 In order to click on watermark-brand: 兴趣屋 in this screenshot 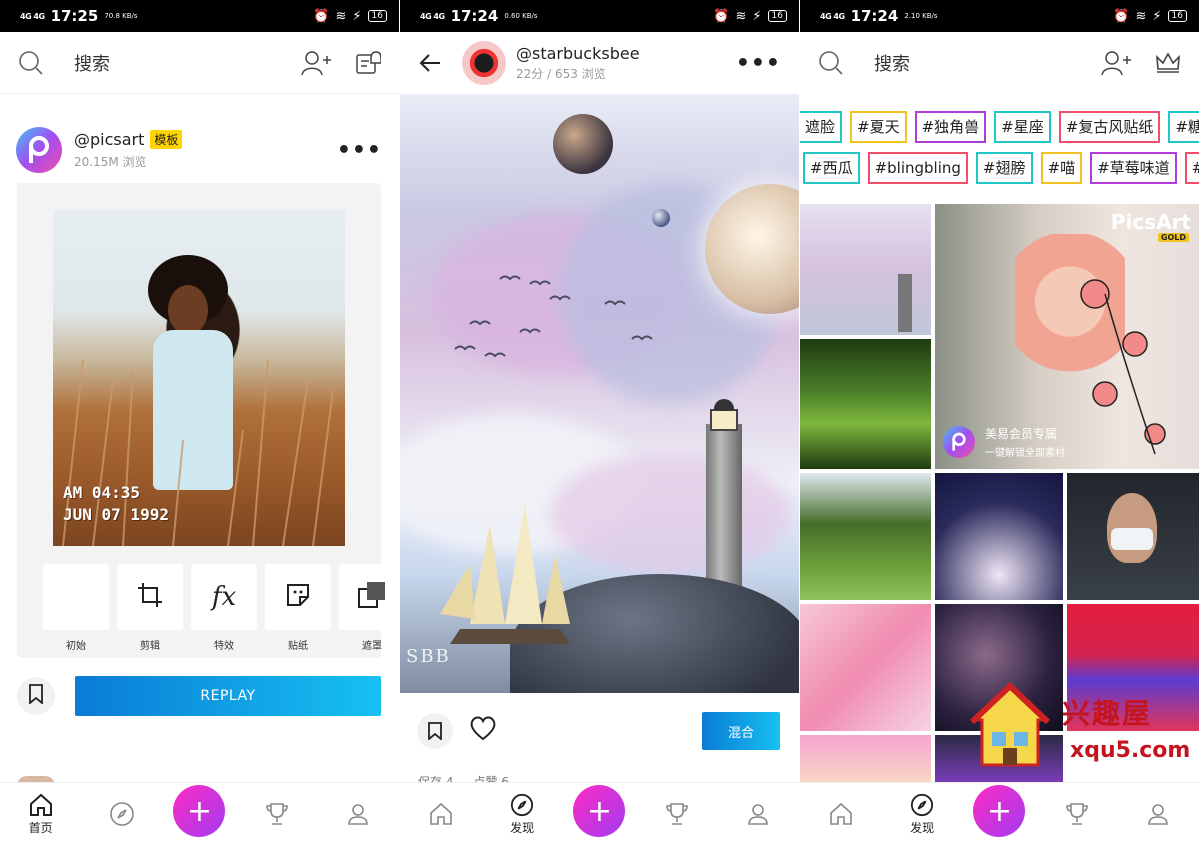, I will do `click(1107, 713)`.